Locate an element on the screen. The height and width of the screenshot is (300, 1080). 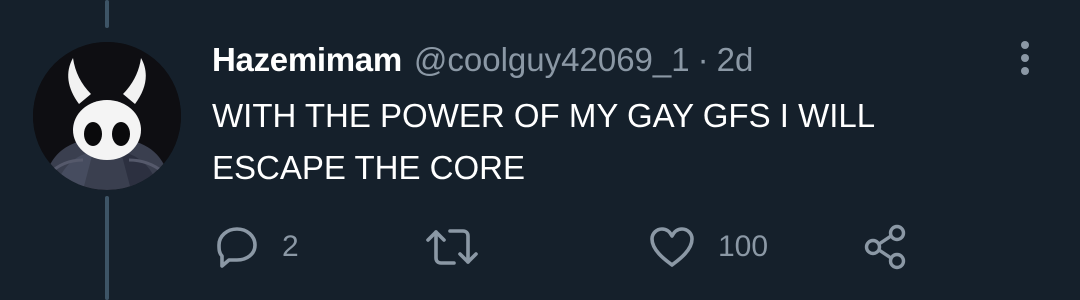
hollow-knight-avatar-icon is located at coordinates (107, 116).